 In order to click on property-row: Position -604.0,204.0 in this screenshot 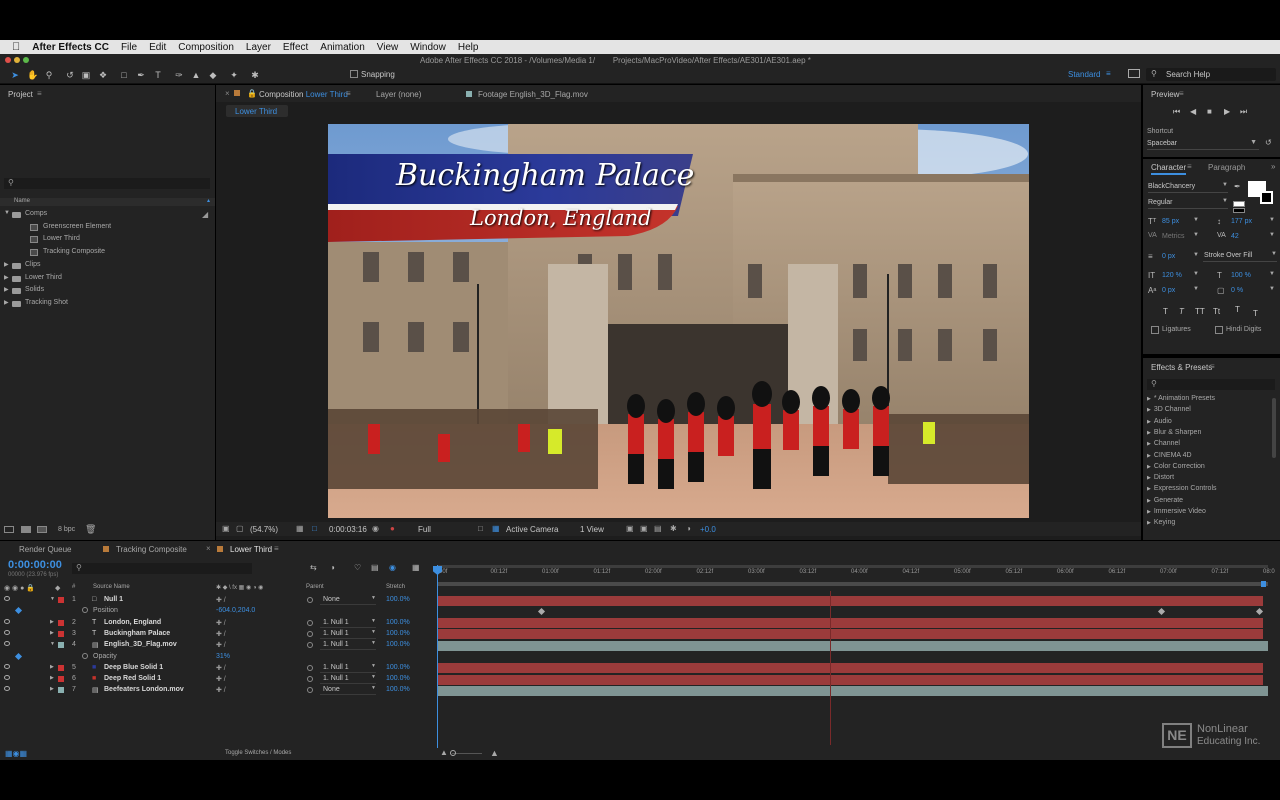, I will do `click(217, 611)`.